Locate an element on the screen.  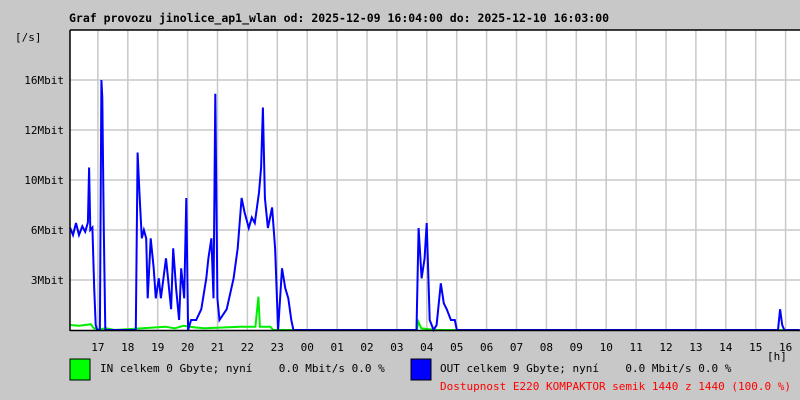
x-tick-label: 18 is located at coordinates (127, 347).